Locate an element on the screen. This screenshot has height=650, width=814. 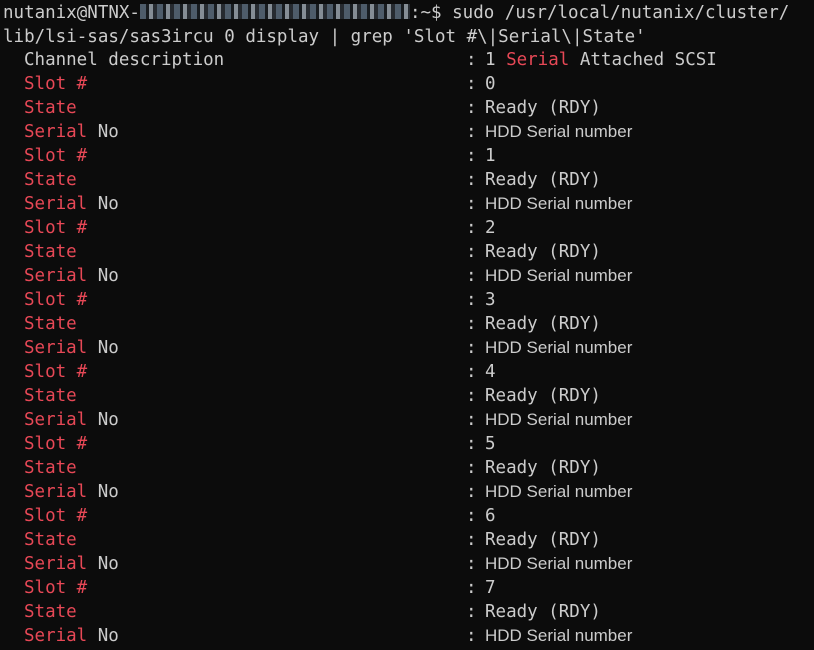
channel-value: 1 Serial Attached SCSI is located at coordinates (601, 60).